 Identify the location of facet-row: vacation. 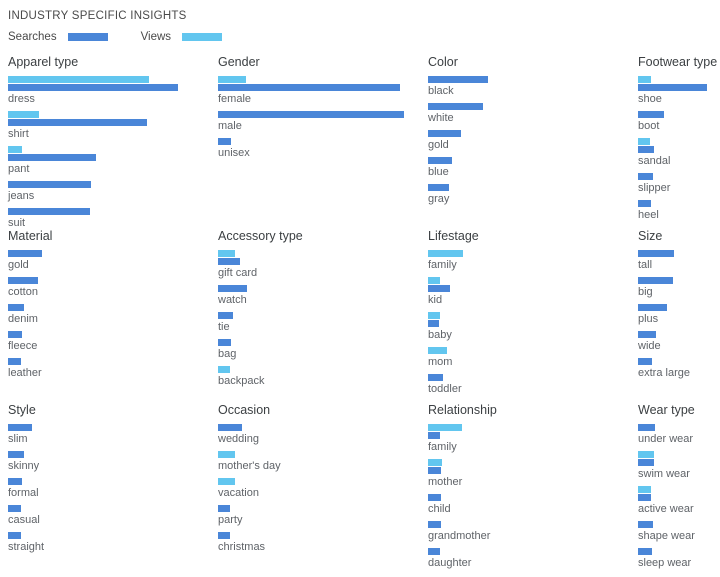
(323, 489).